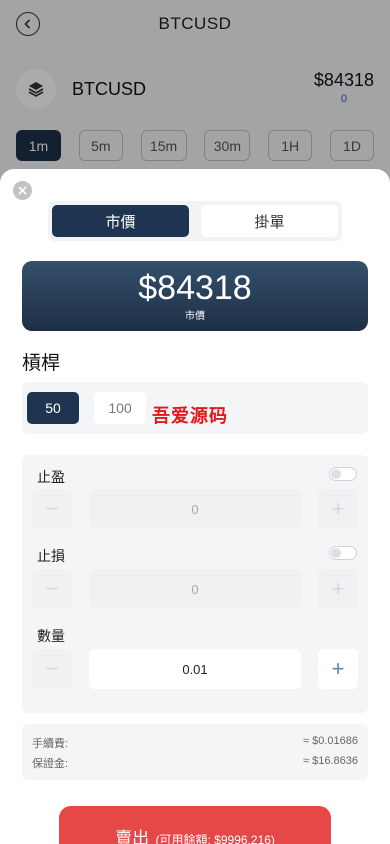 Image resolution: width=390 pixels, height=844 pixels. Describe the element at coordinates (41, 363) in the screenshot. I see `leverage-title: 槓桿` at that location.